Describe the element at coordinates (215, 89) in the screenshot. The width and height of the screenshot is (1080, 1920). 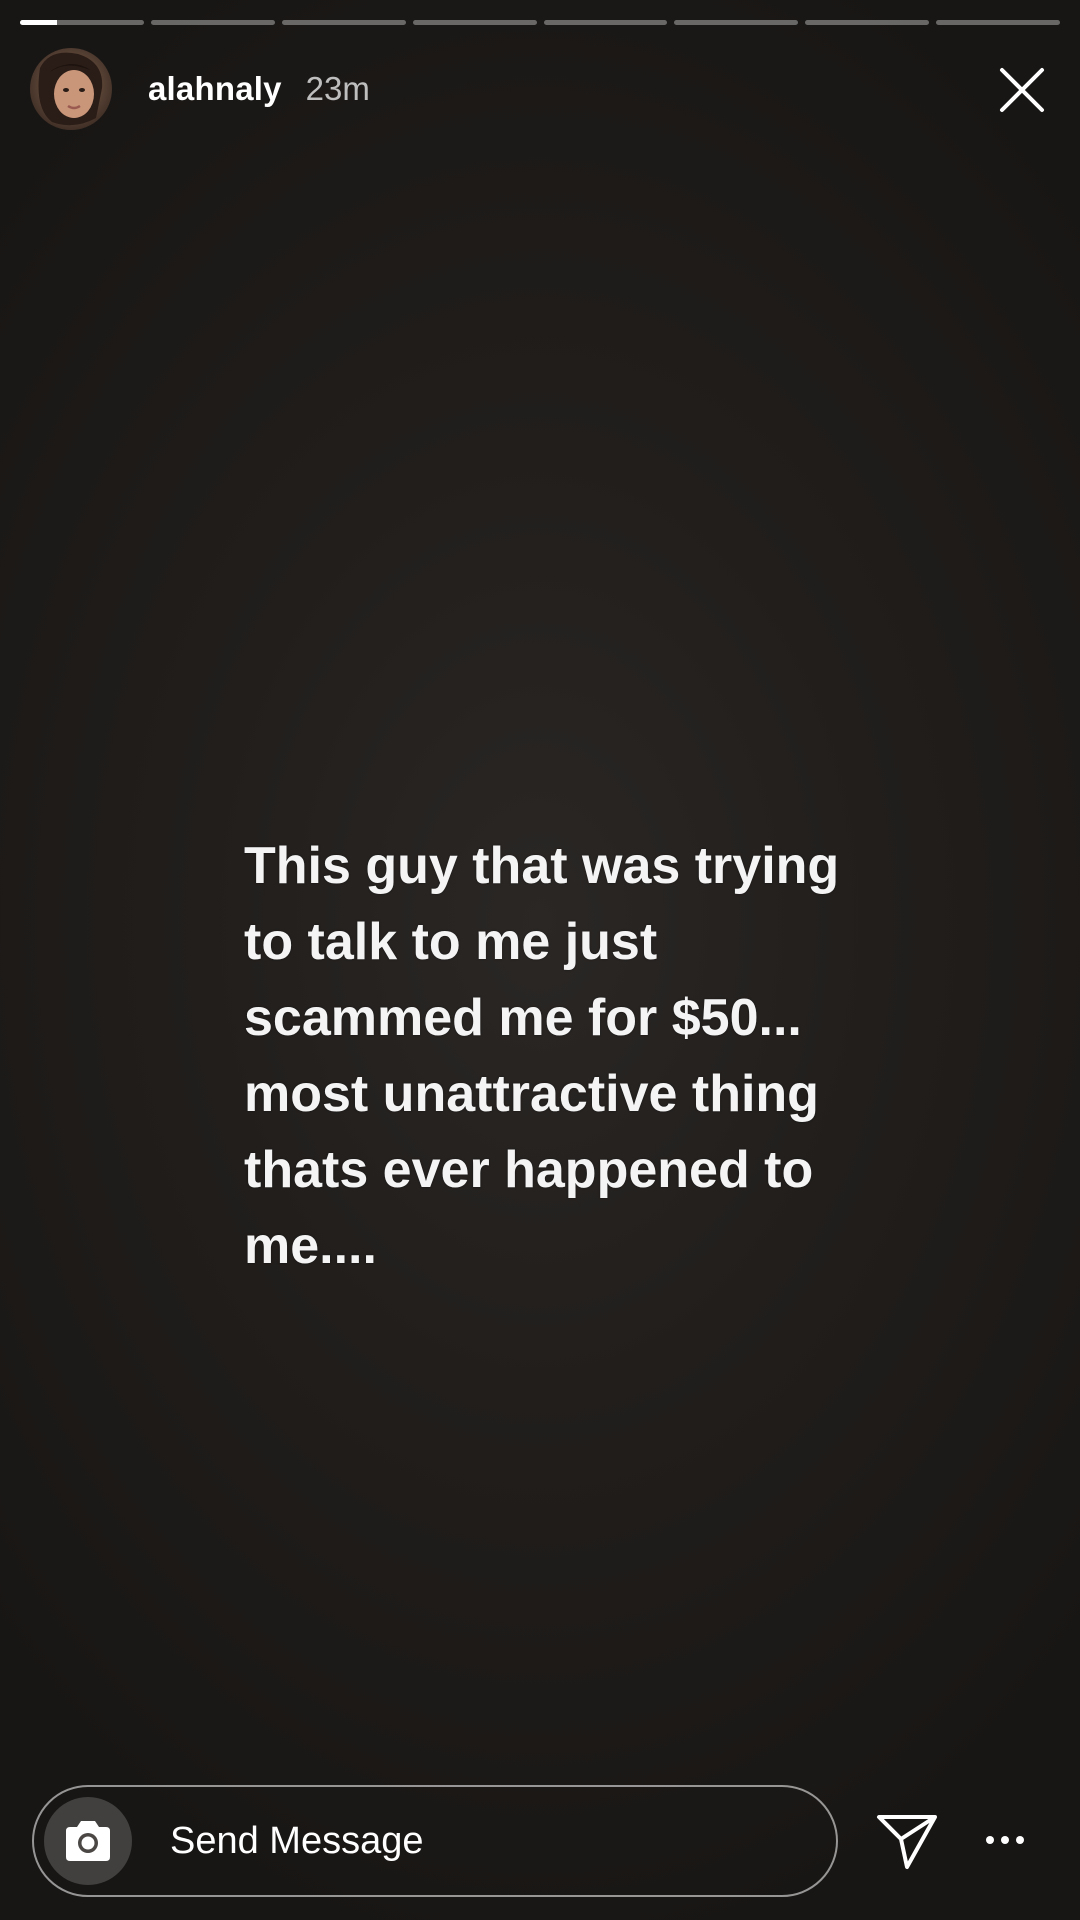
I see `username: alahnaly` at that location.